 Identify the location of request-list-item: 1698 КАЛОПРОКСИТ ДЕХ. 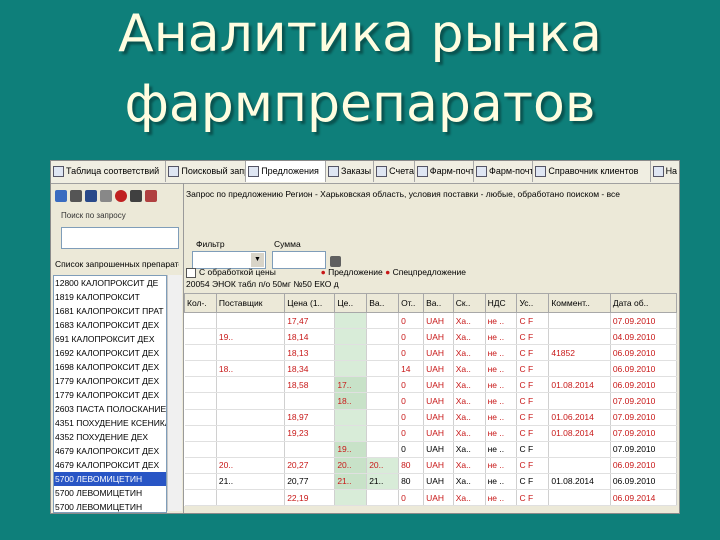
(110, 367).